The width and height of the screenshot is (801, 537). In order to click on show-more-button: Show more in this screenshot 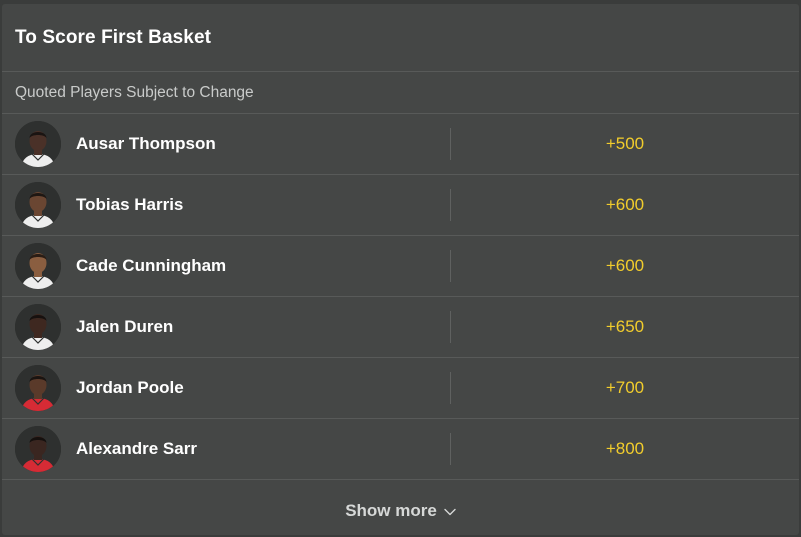, I will do `click(400, 511)`.